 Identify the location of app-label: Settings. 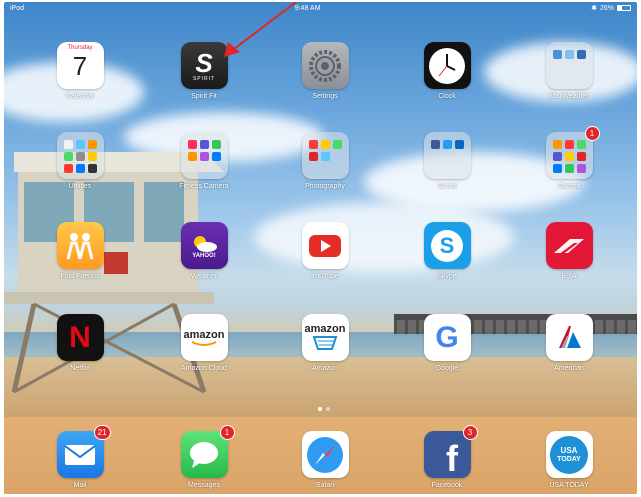
(325, 96).